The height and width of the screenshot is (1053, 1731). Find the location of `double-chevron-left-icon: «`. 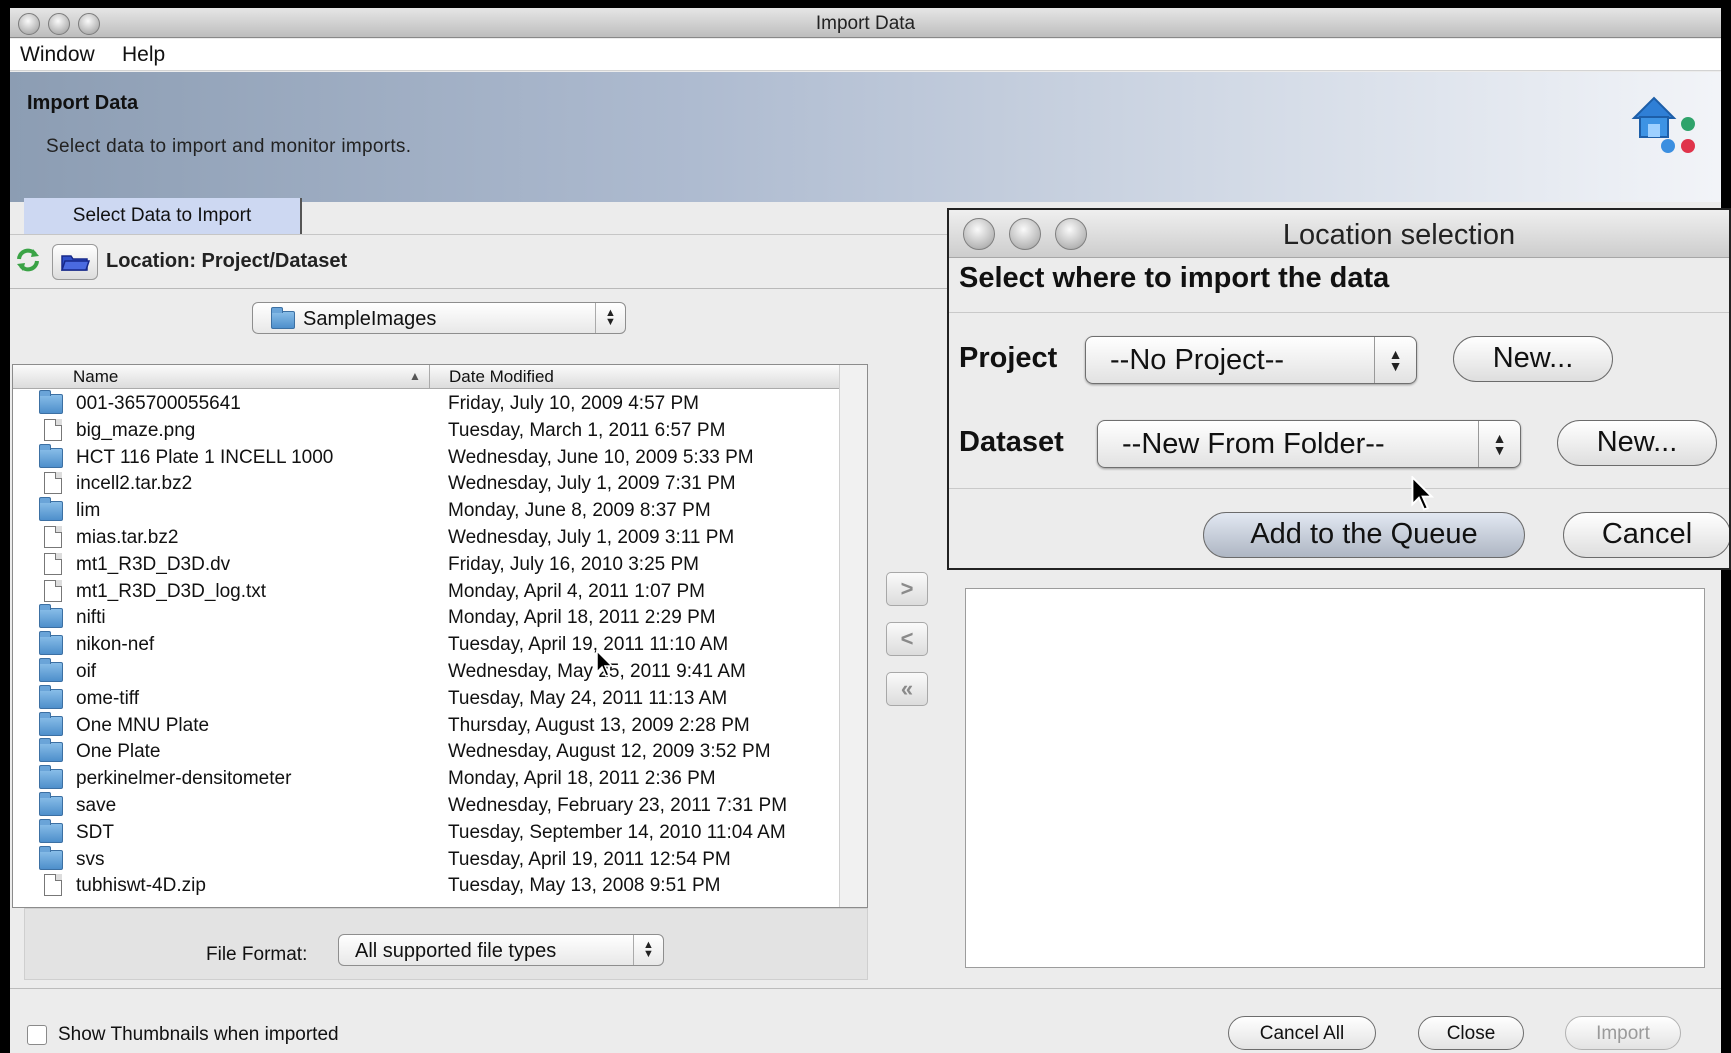

double-chevron-left-icon: « is located at coordinates (907, 688).